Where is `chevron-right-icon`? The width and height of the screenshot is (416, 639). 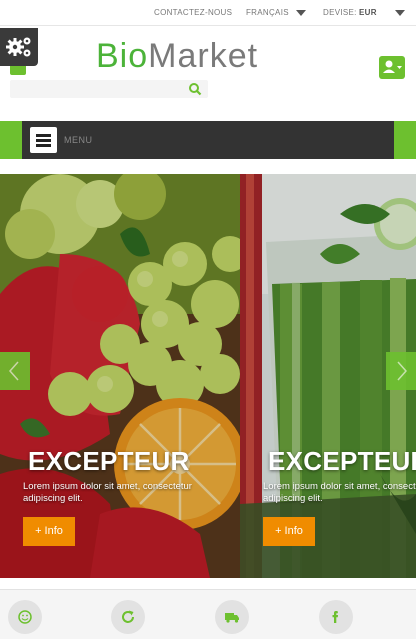 chevron-right-icon is located at coordinates (402, 371).